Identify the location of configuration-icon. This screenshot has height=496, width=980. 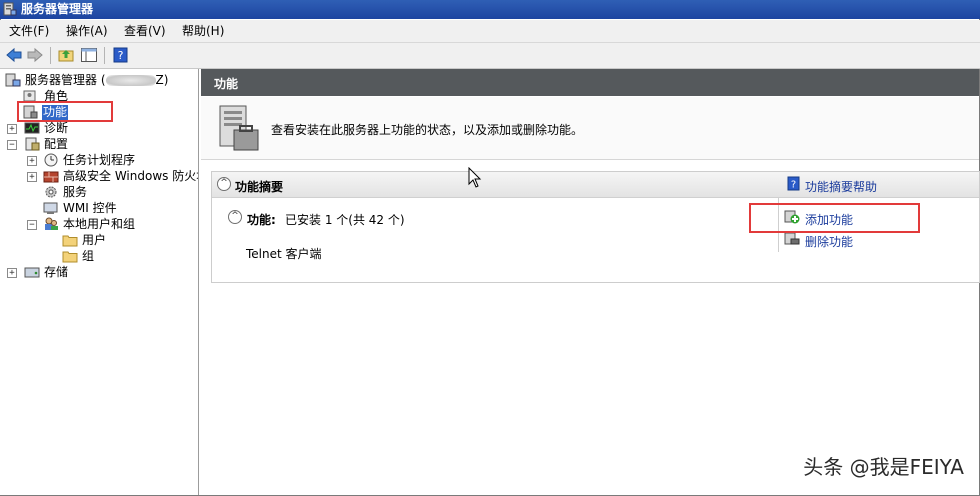
(32, 144).